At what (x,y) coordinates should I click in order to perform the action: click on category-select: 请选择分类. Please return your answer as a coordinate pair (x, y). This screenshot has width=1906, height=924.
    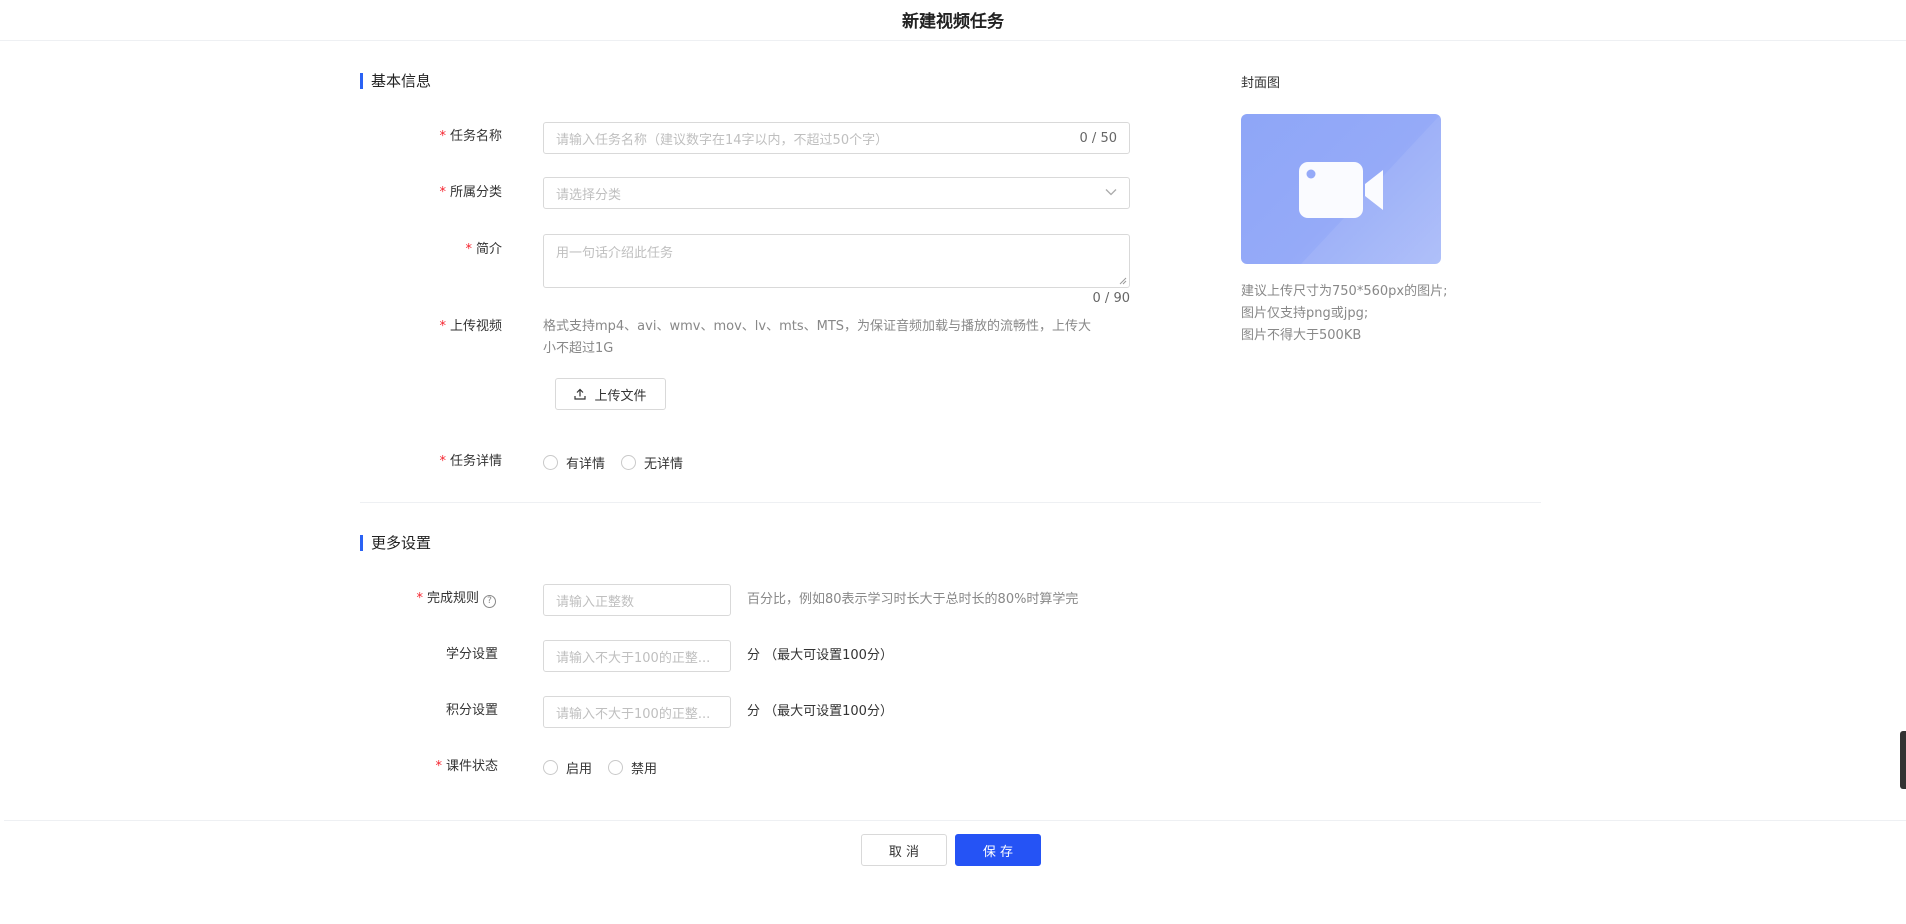
    Looking at the image, I should click on (836, 193).